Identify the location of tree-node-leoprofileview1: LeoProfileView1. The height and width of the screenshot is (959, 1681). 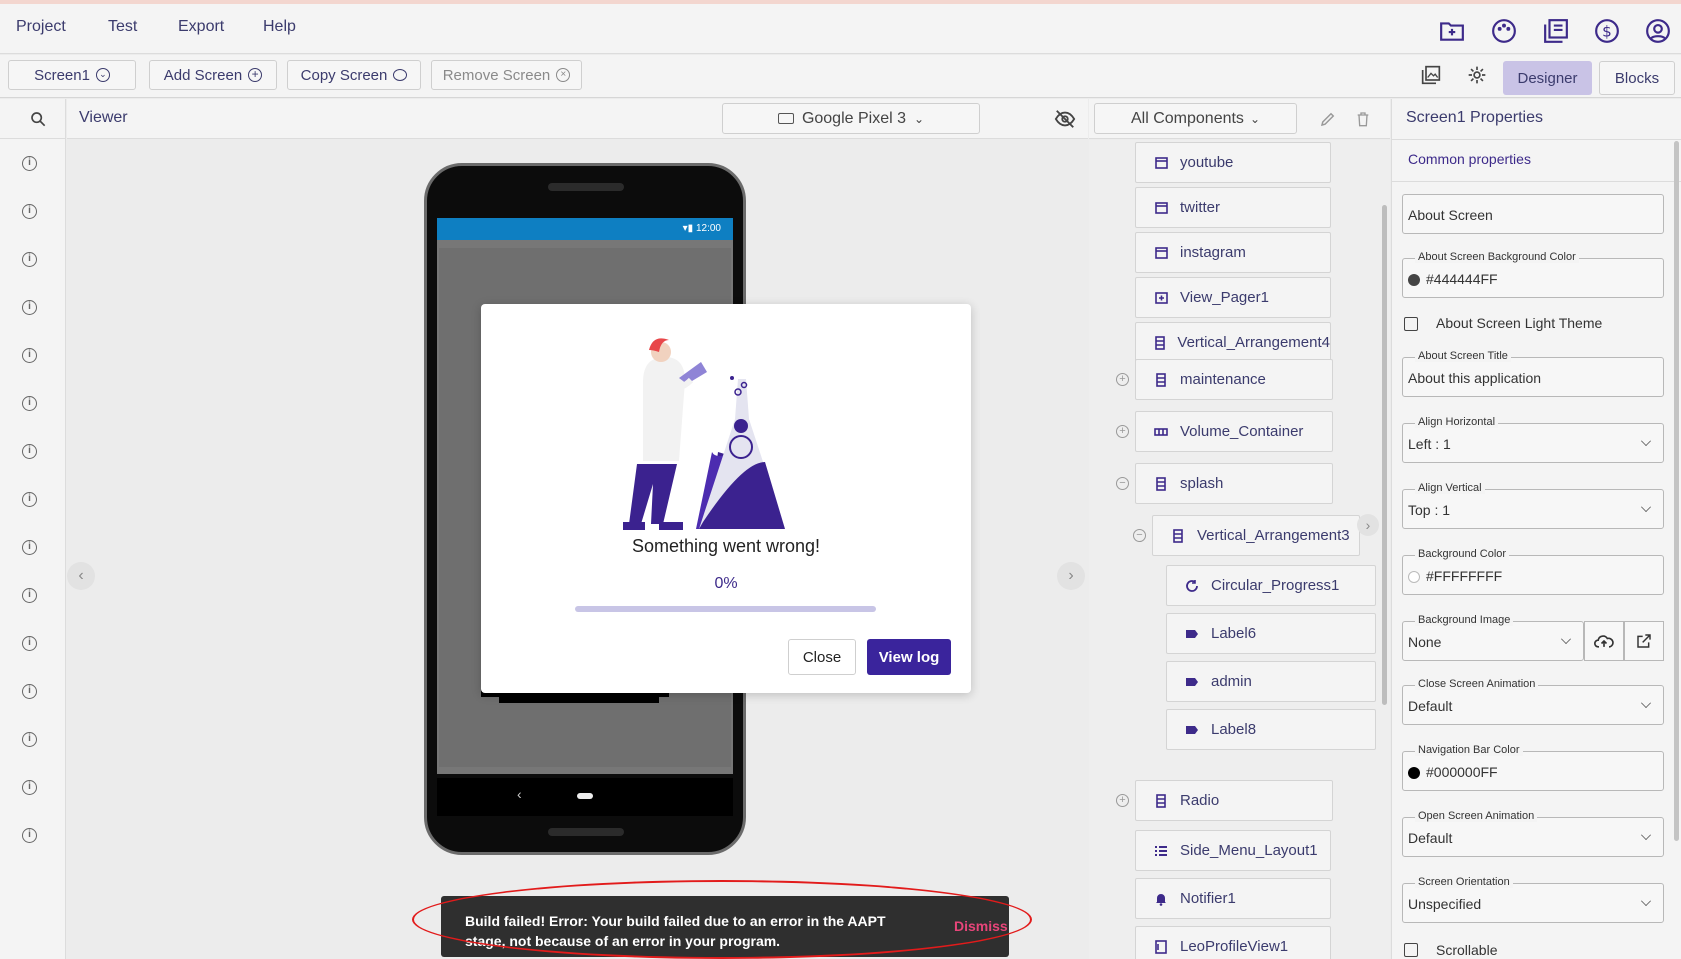
(1233, 942).